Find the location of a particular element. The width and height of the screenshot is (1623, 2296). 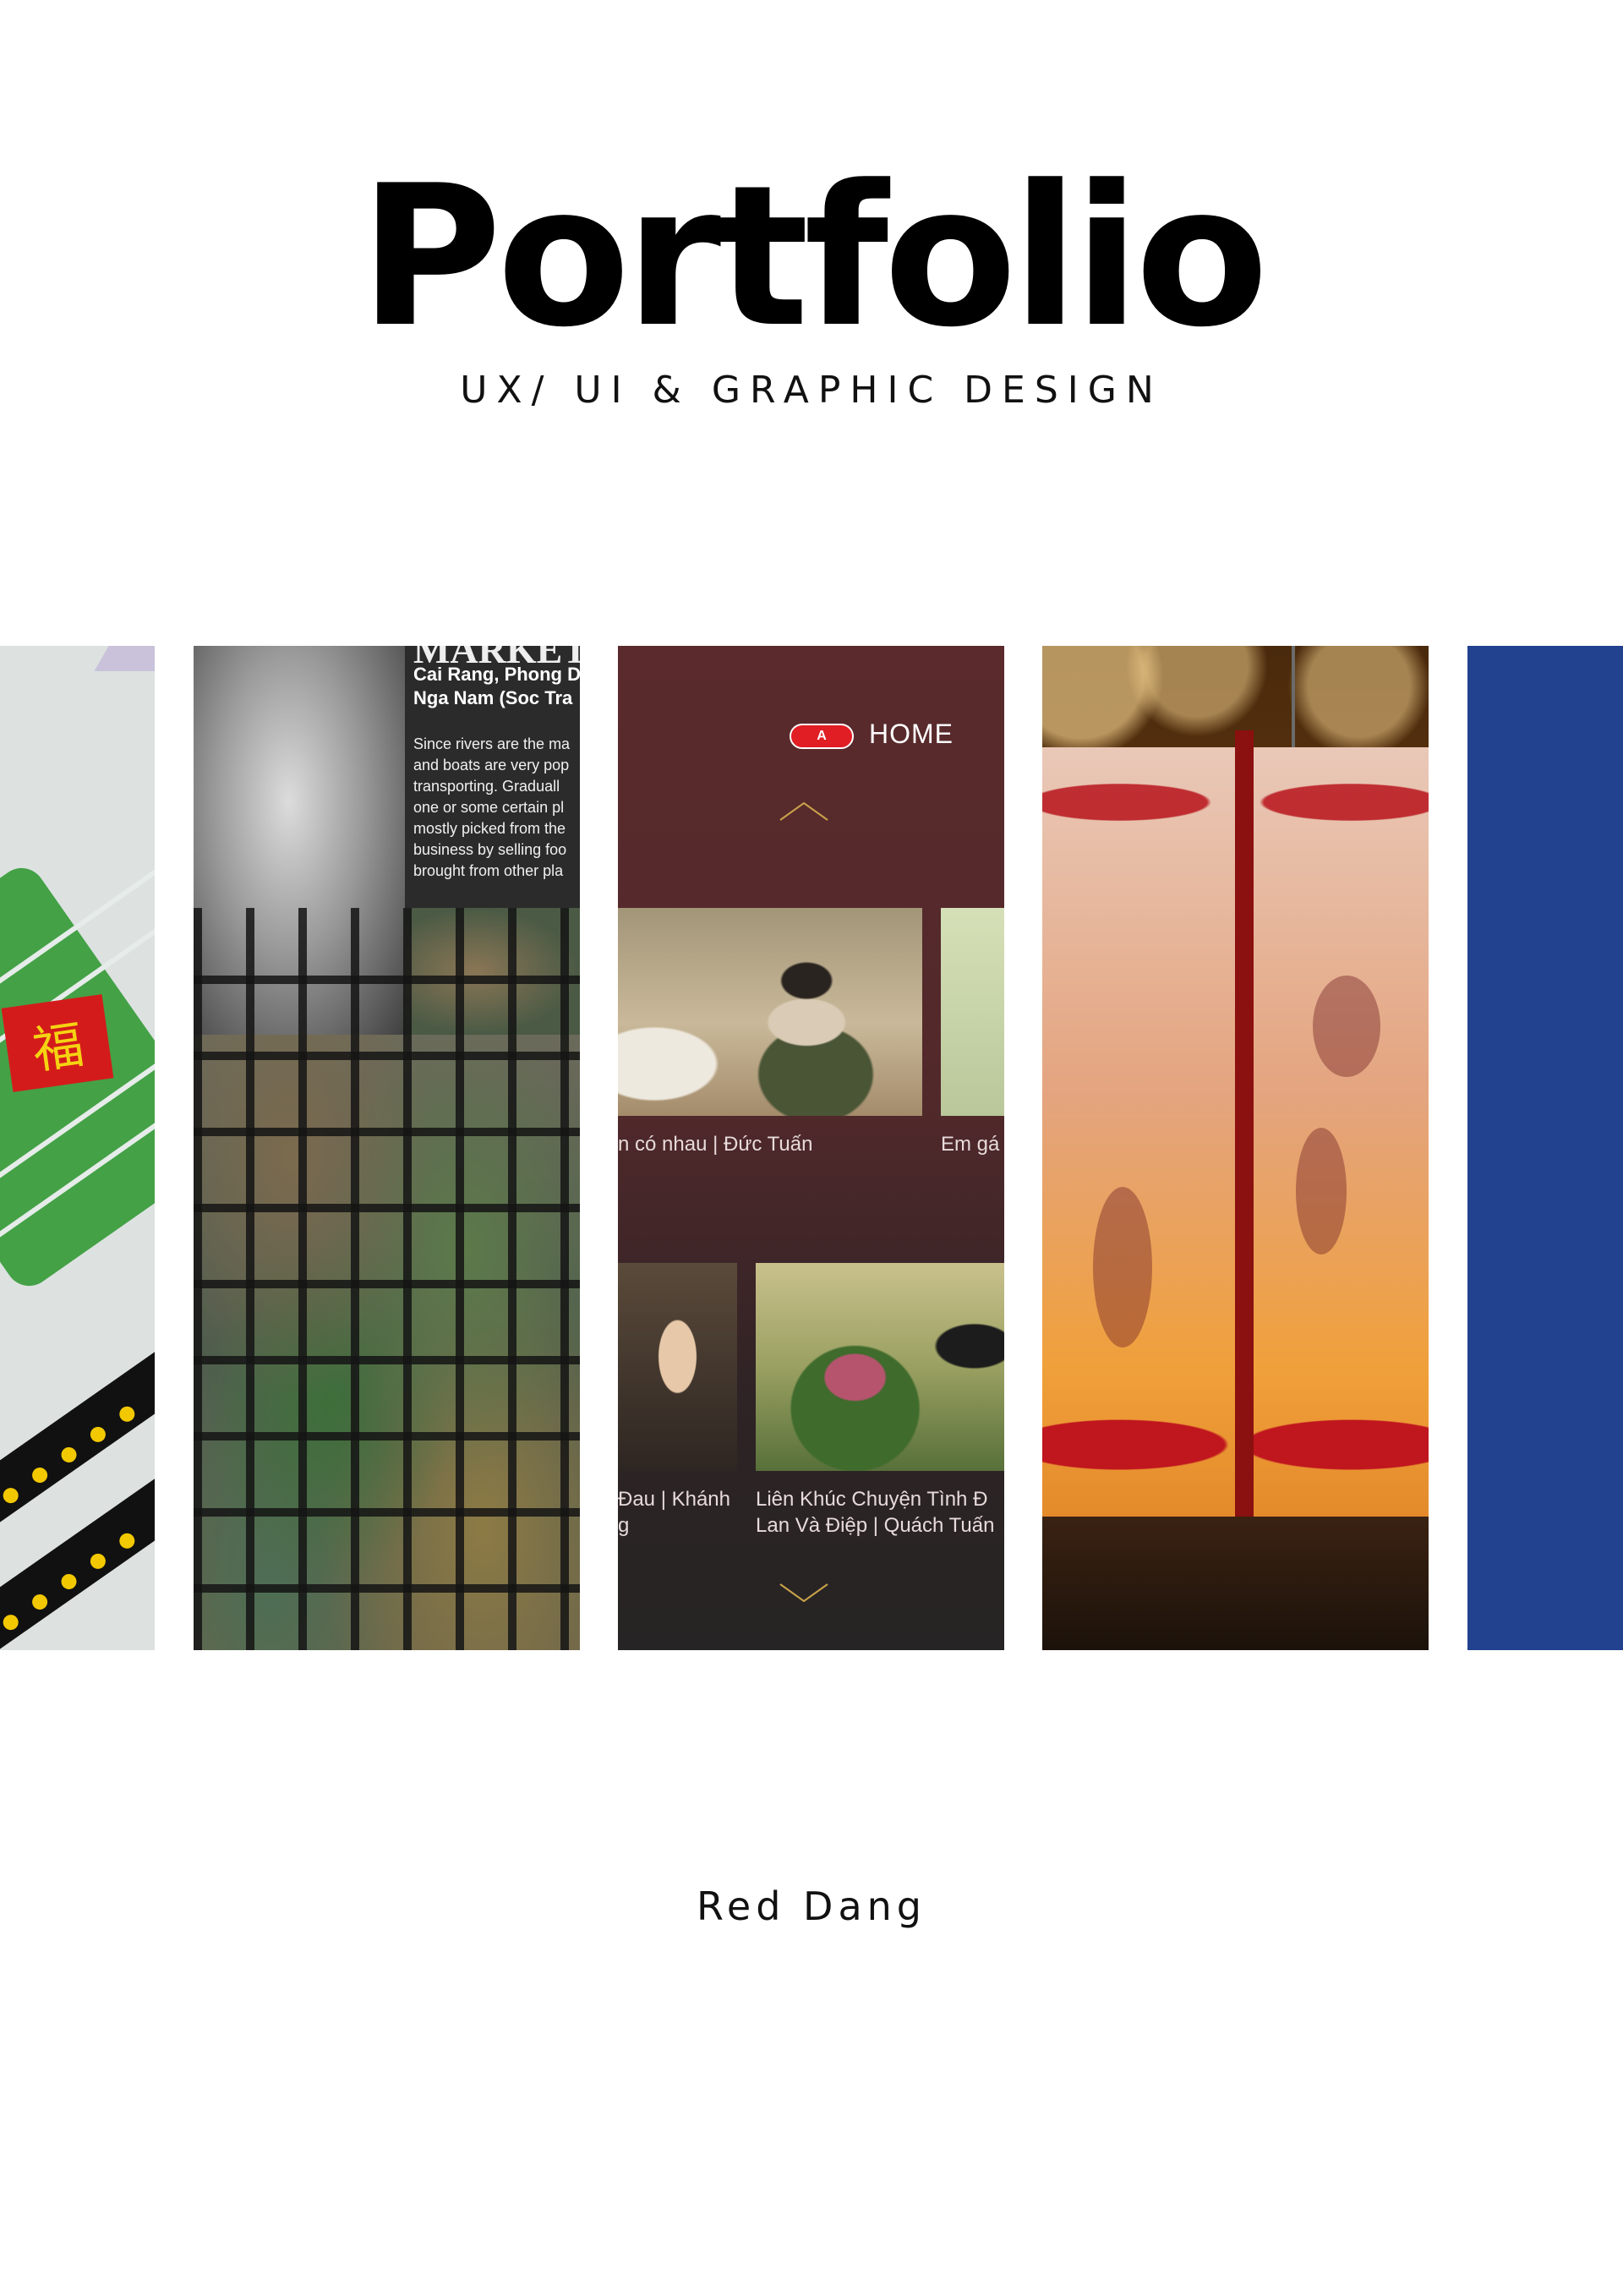

portfolio-subtitle: UX/ UI & GRAPHIC DESIGN is located at coordinates (812, 390).